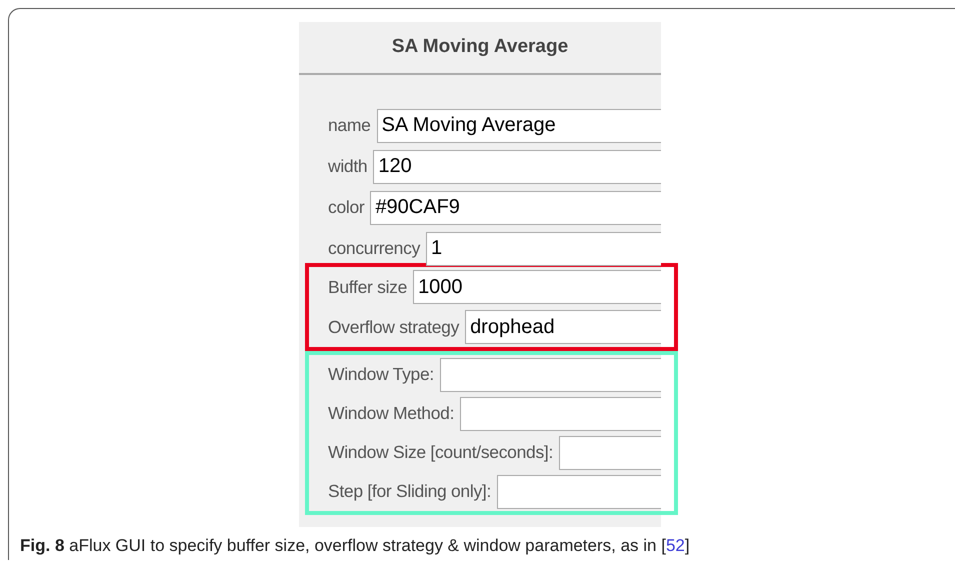 The width and height of the screenshot is (955, 567). What do you see at coordinates (381, 374) in the screenshot?
I see `field-label: Window Type:` at bounding box center [381, 374].